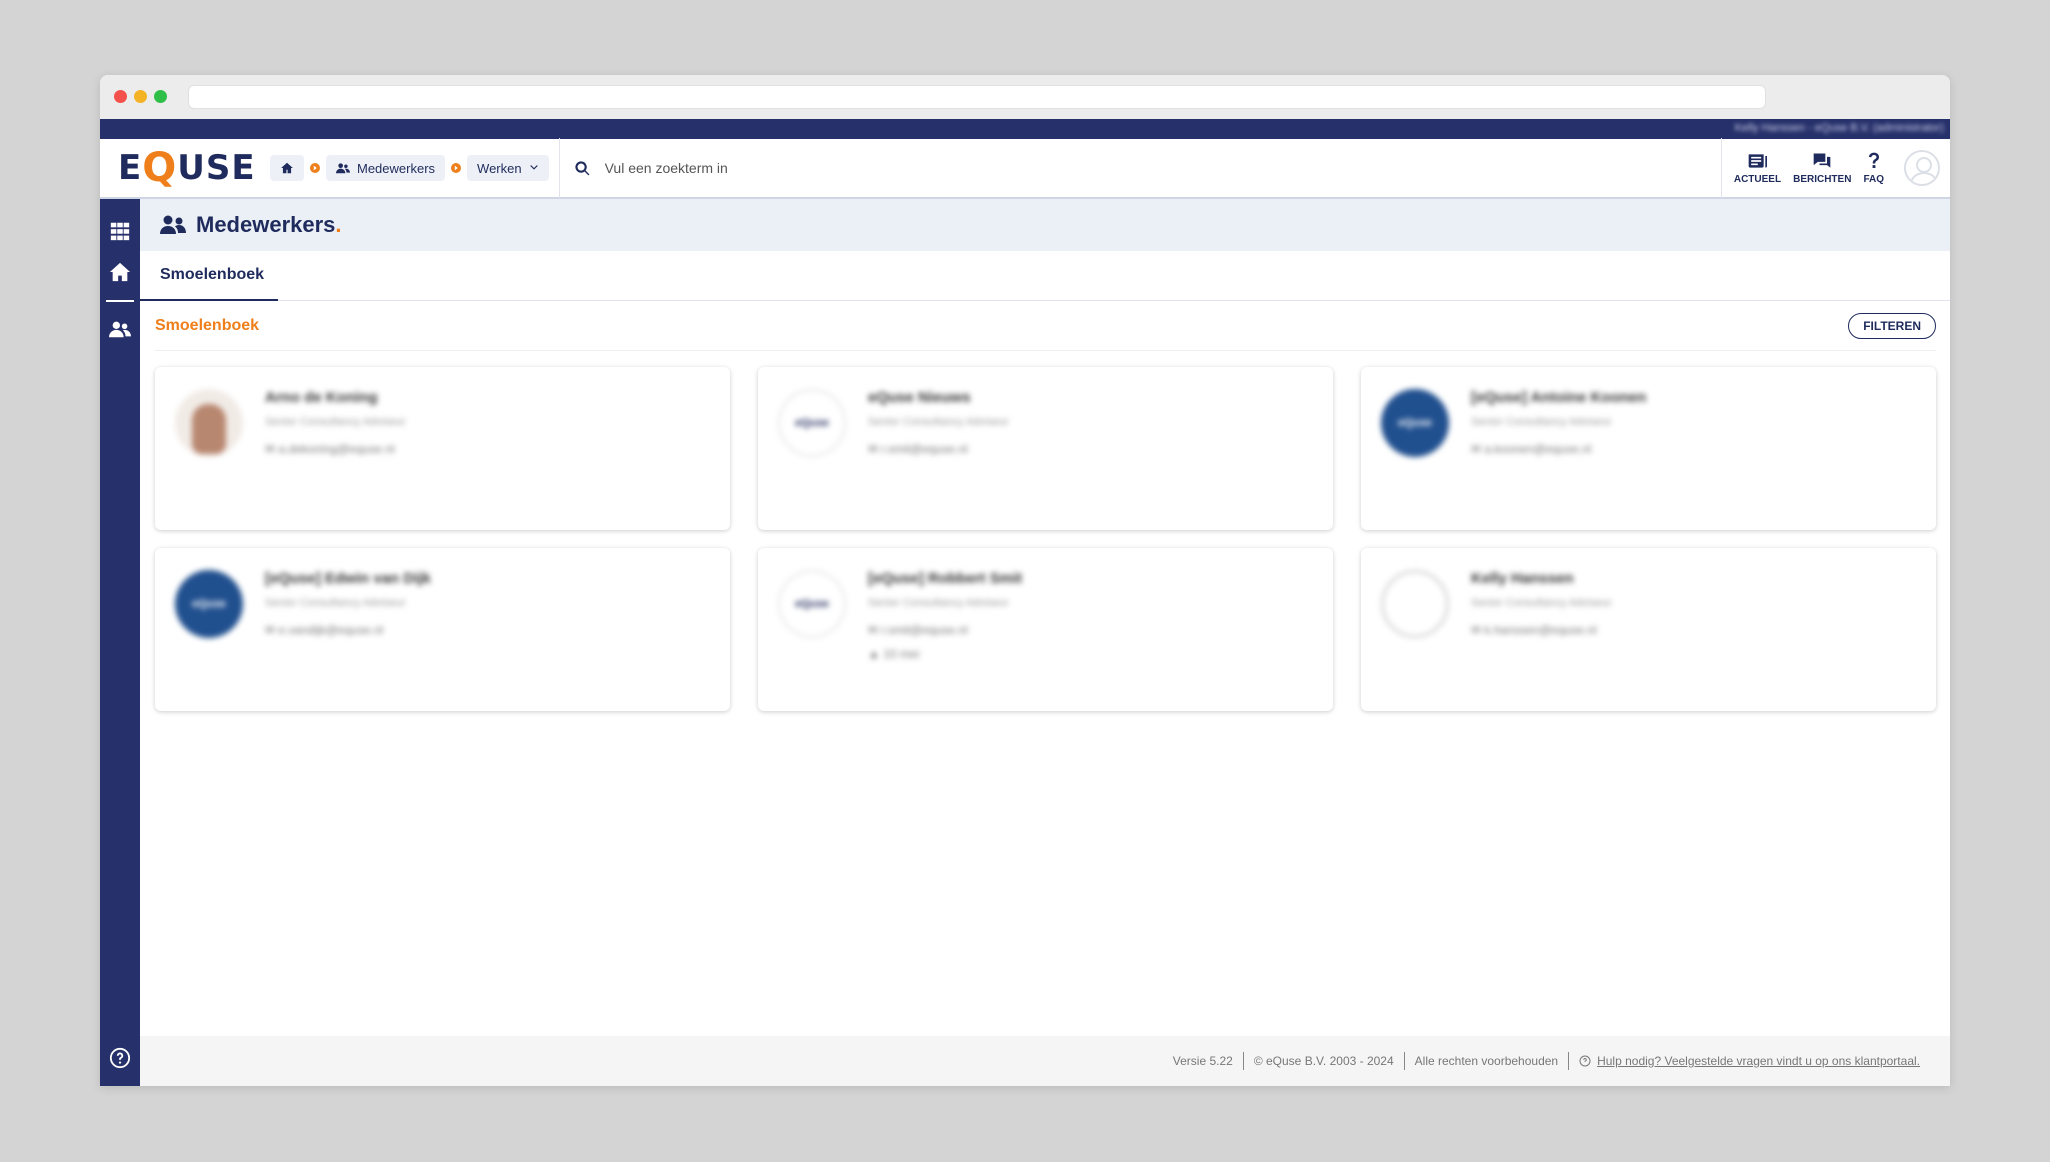  I want to click on breadcrumb-werken-label: Werken, so click(499, 168).